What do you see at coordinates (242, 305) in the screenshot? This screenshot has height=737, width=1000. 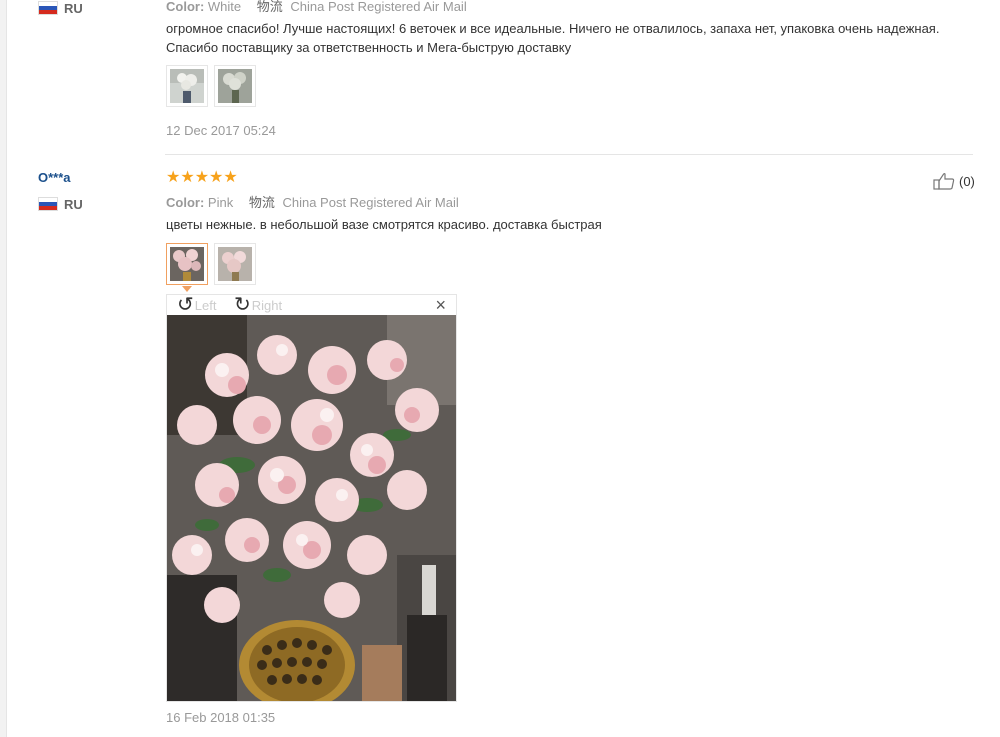 I see `rotate-right-icon: ↻` at bounding box center [242, 305].